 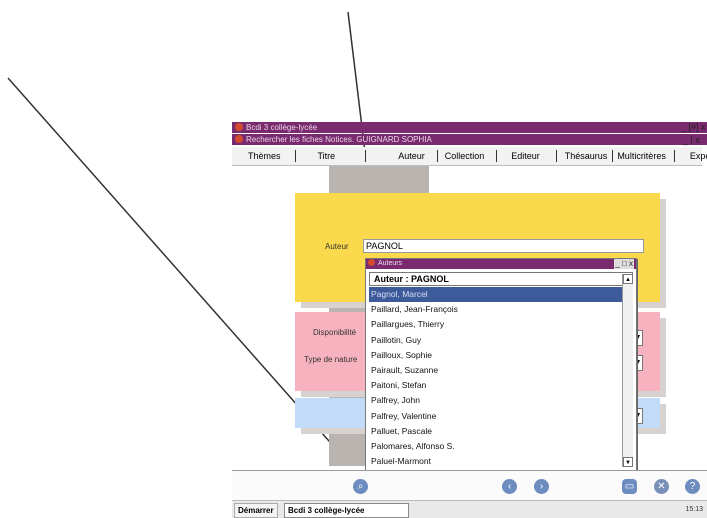 I want to click on help-icon: ?, so click(x=692, y=486).